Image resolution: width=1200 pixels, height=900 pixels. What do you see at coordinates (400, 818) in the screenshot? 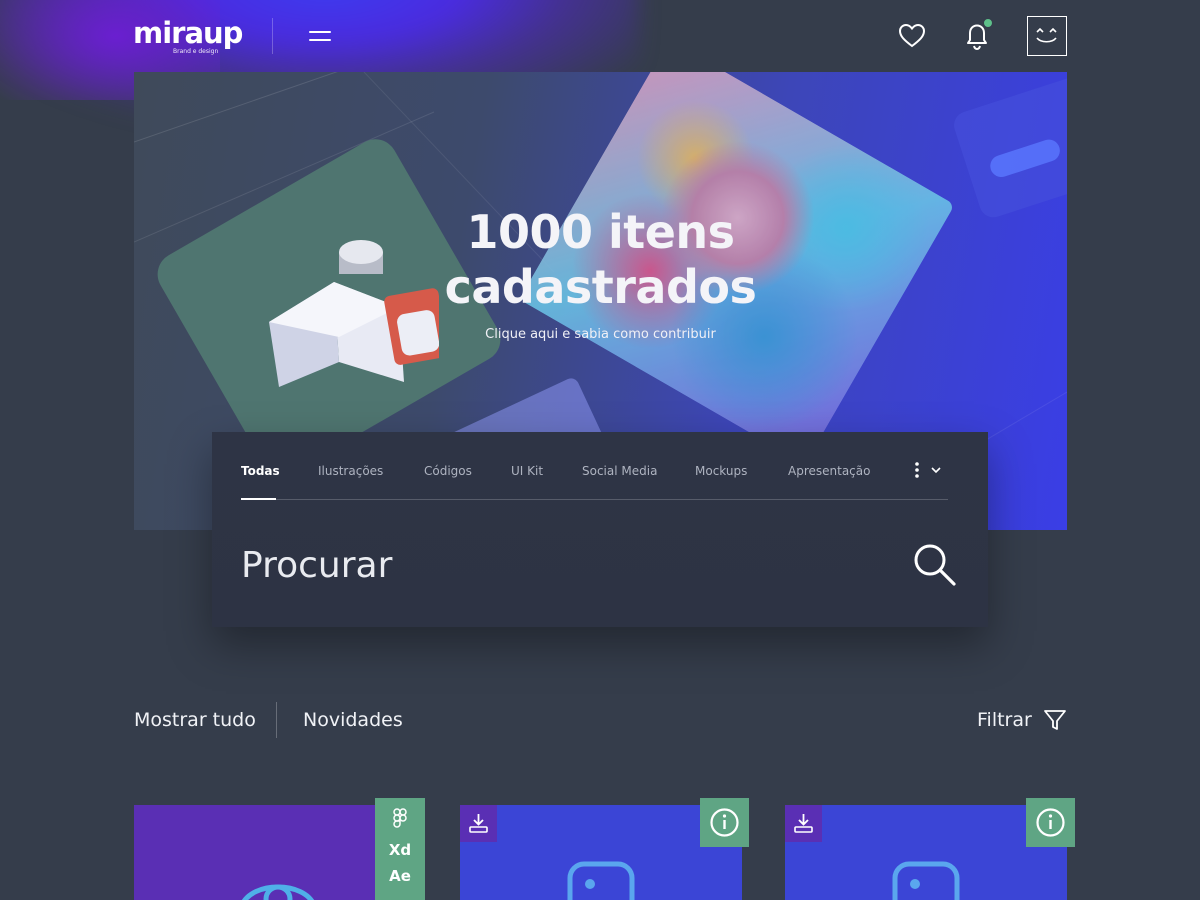
I see `figma-icon` at bounding box center [400, 818].